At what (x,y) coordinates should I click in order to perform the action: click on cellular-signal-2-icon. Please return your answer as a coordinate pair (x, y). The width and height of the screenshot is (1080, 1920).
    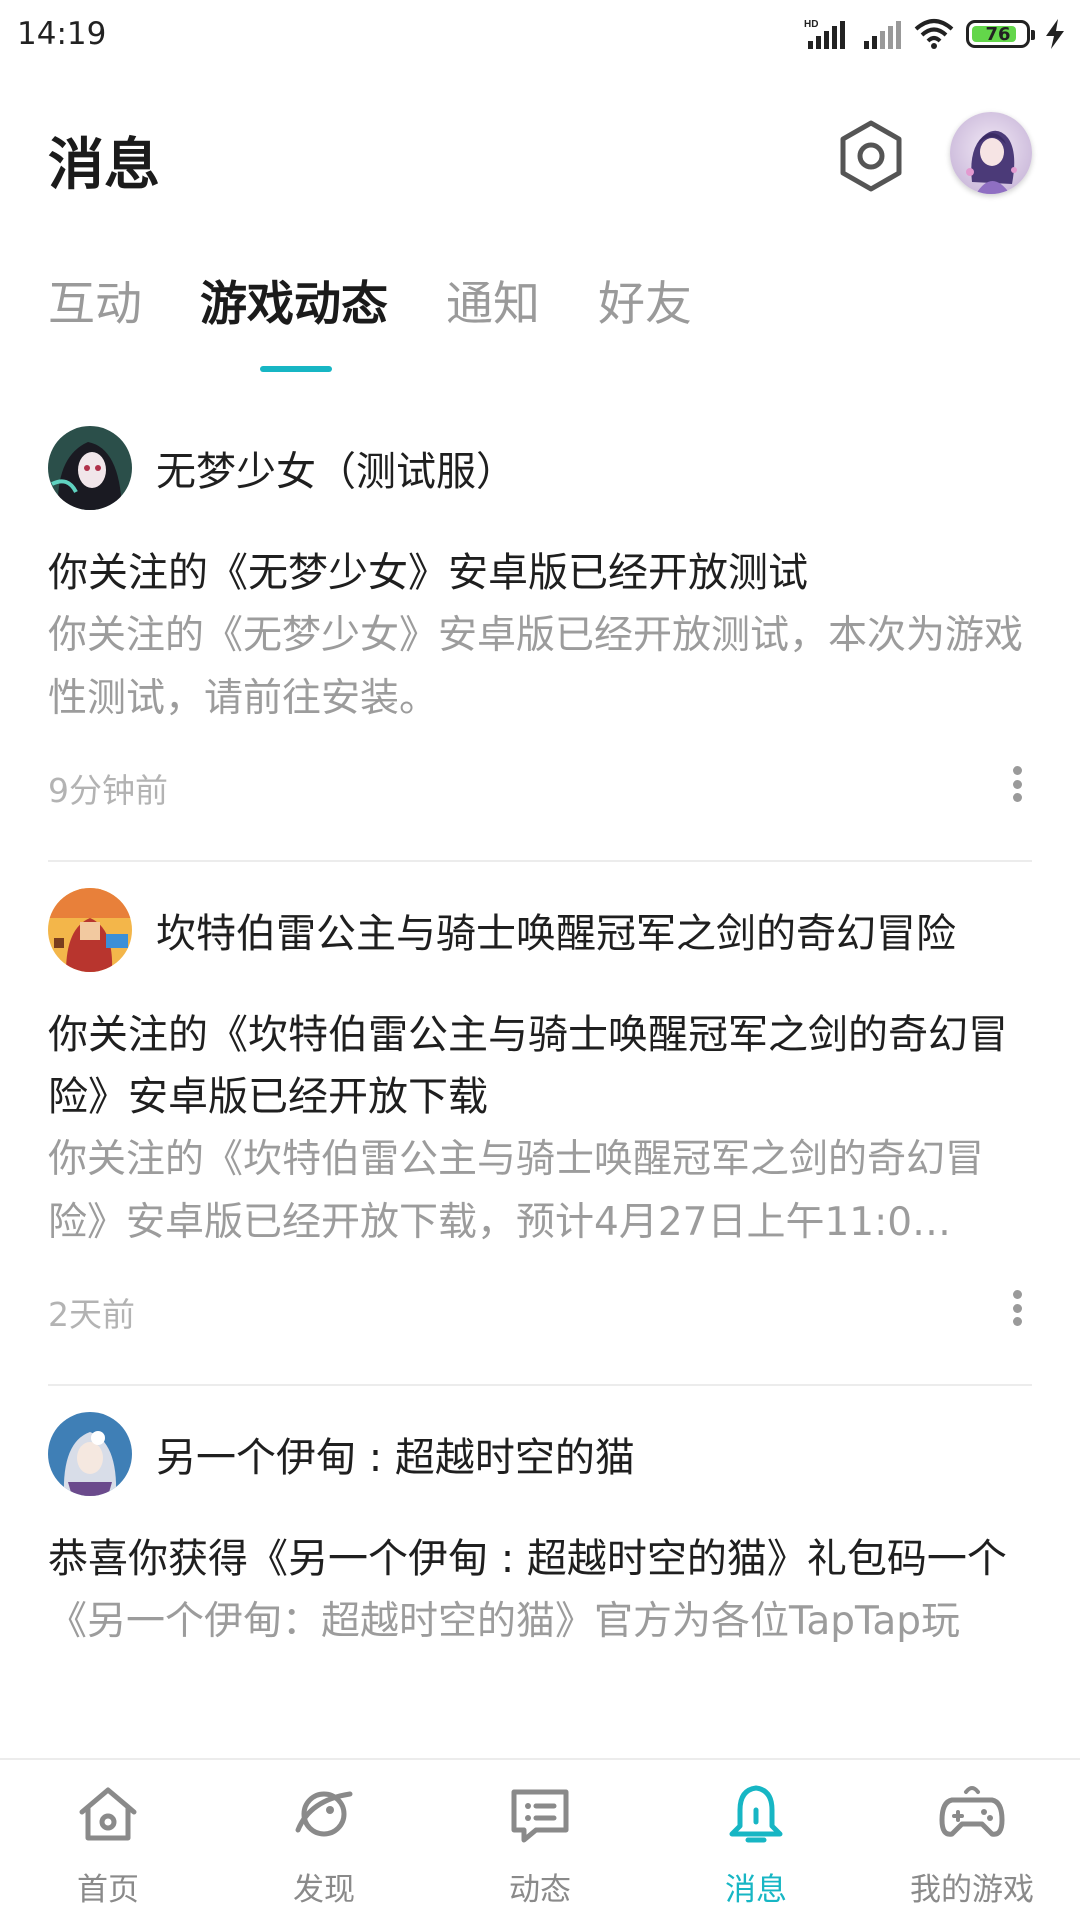
    Looking at the image, I should click on (882, 35).